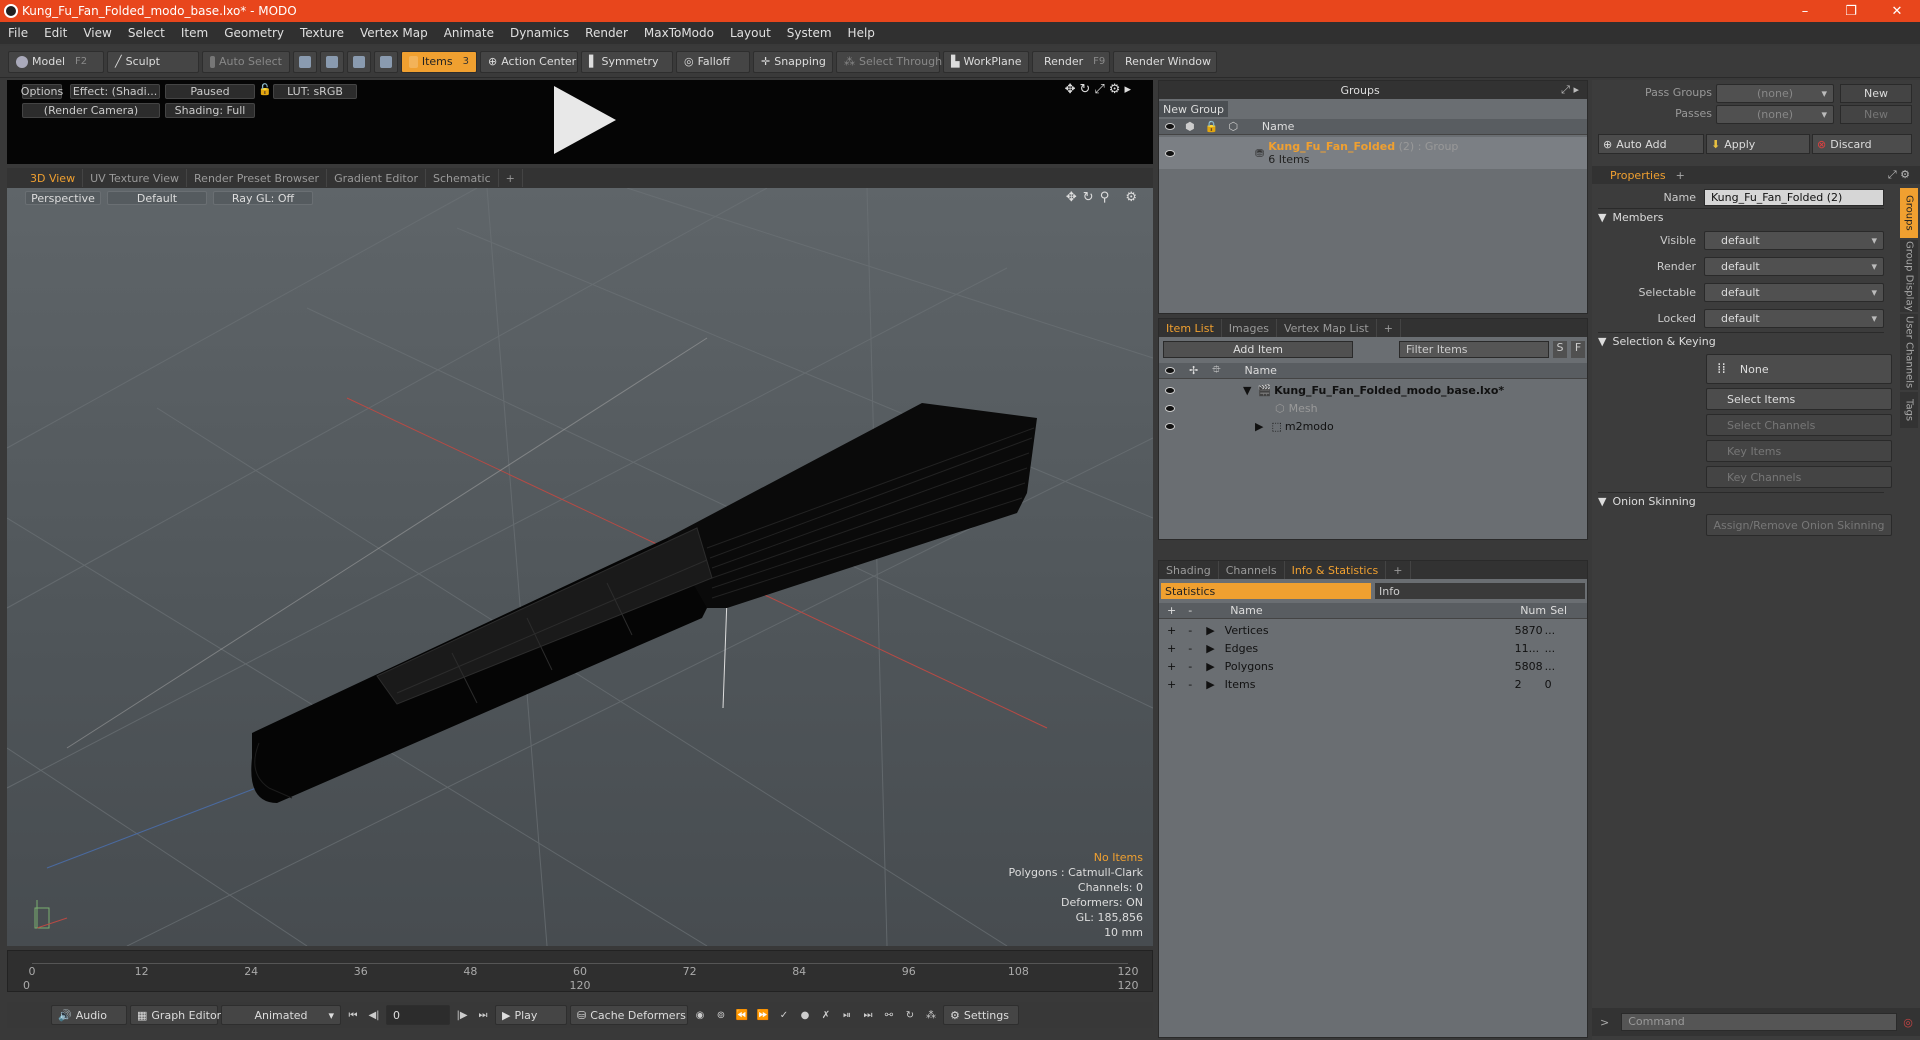 The width and height of the screenshot is (1920, 1040). Describe the element at coordinates (1805, 11) in the screenshot. I see `minimize-button: –` at that location.